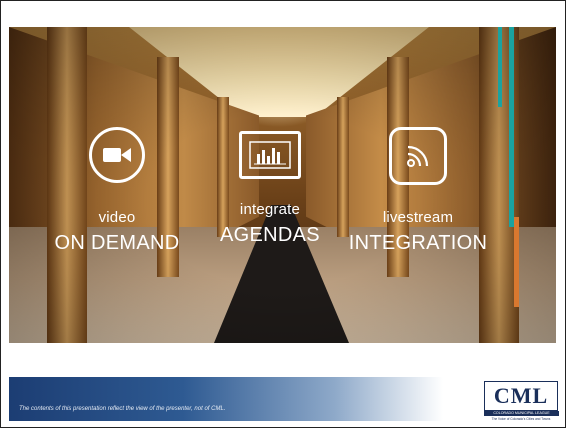  What do you see at coordinates (270, 235) in the screenshot?
I see `feature-agendas-big: AGENDAS` at bounding box center [270, 235].